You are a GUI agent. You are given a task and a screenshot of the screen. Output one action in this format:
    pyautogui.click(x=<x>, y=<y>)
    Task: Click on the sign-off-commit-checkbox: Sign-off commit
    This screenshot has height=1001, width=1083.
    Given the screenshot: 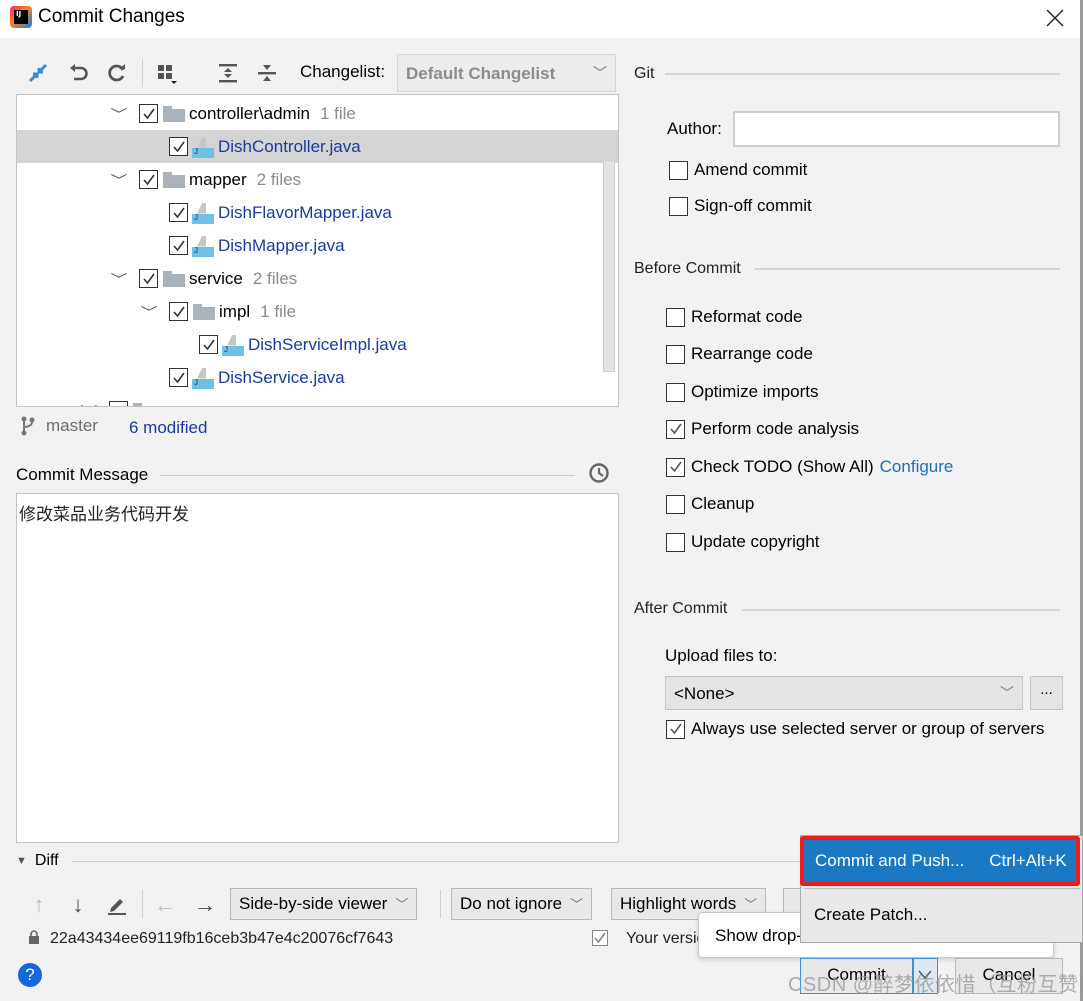 What is the action you would take?
    pyautogui.click(x=740, y=206)
    